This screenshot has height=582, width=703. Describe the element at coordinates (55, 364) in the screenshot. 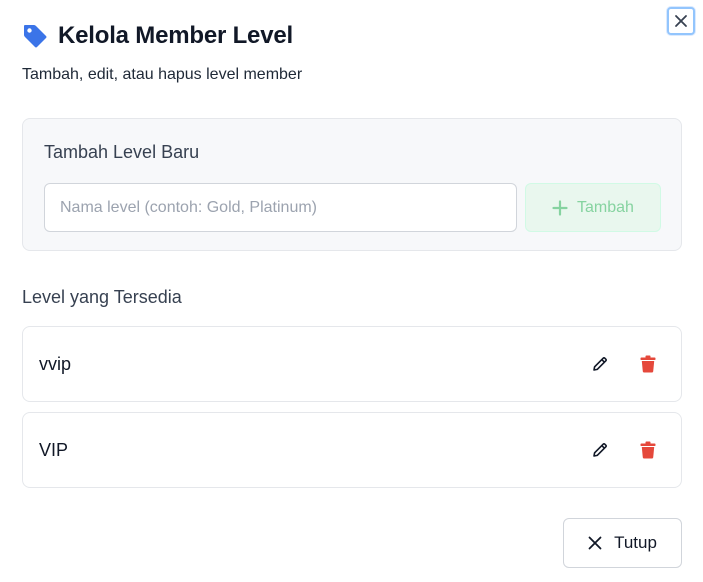

I see `level-item-name: vvip` at that location.